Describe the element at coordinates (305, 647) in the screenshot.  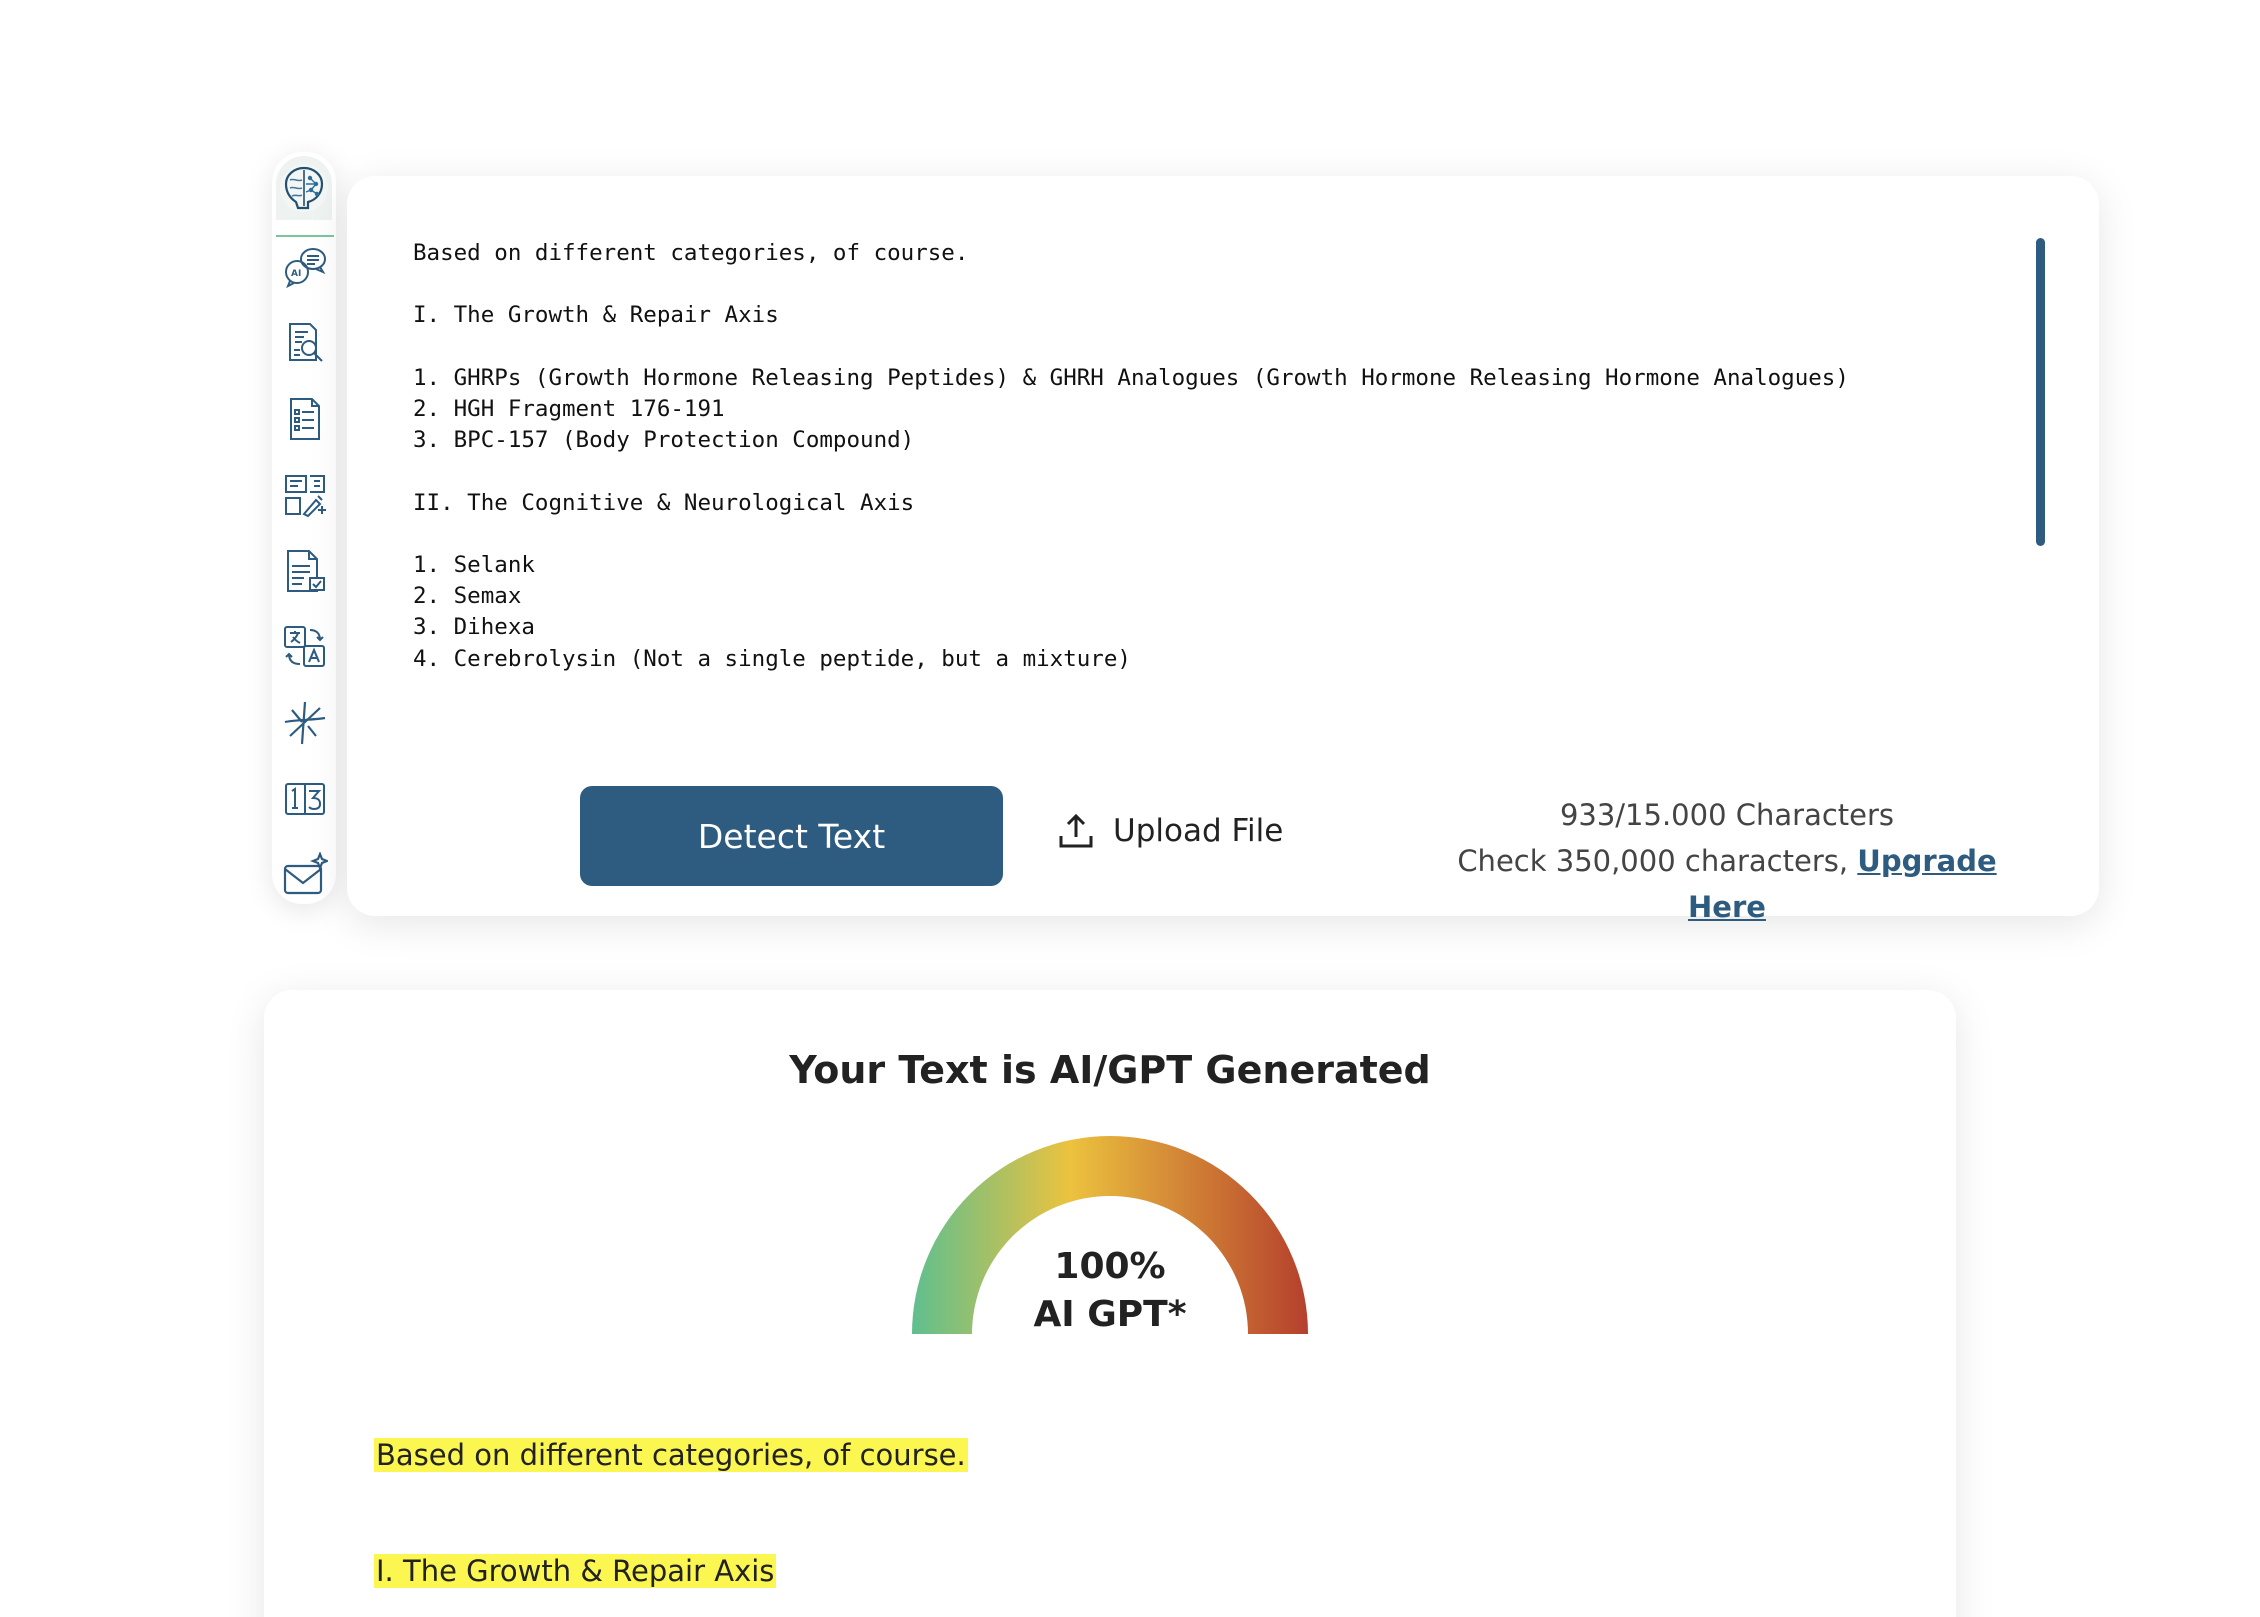
I see `translate-icon` at that location.